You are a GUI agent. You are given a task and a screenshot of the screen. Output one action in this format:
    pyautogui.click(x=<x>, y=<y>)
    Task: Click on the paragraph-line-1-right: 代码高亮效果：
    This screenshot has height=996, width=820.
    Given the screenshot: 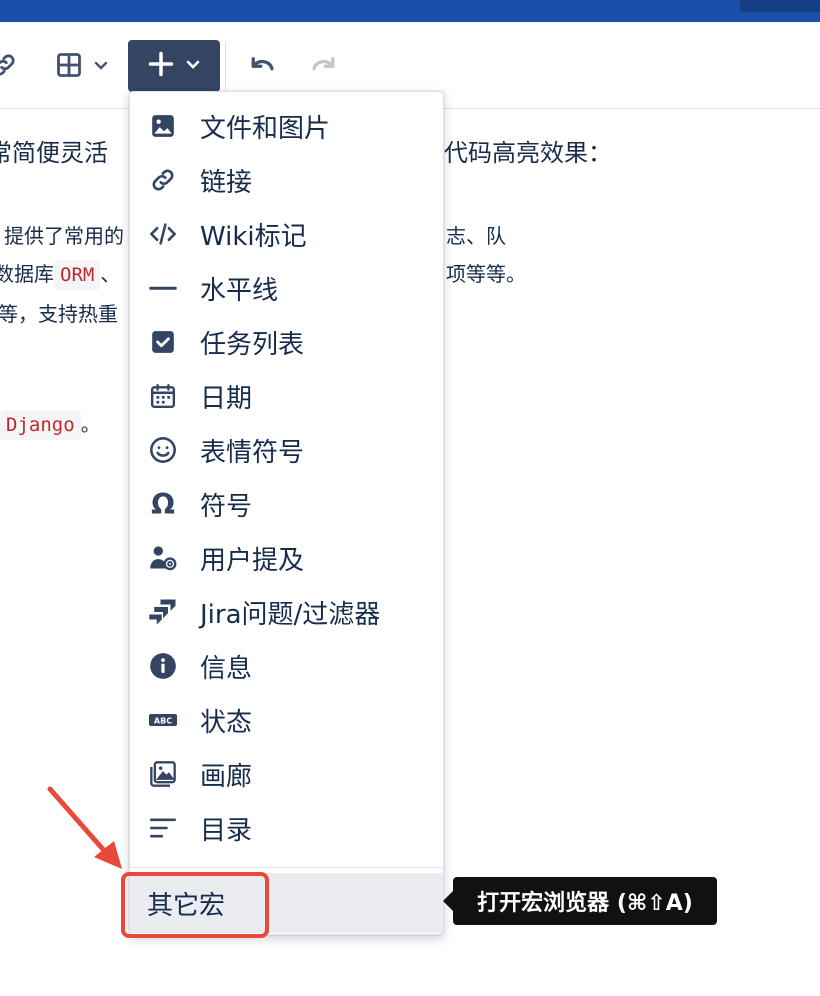 What is the action you would take?
    pyautogui.click(x=528, y=153)
    